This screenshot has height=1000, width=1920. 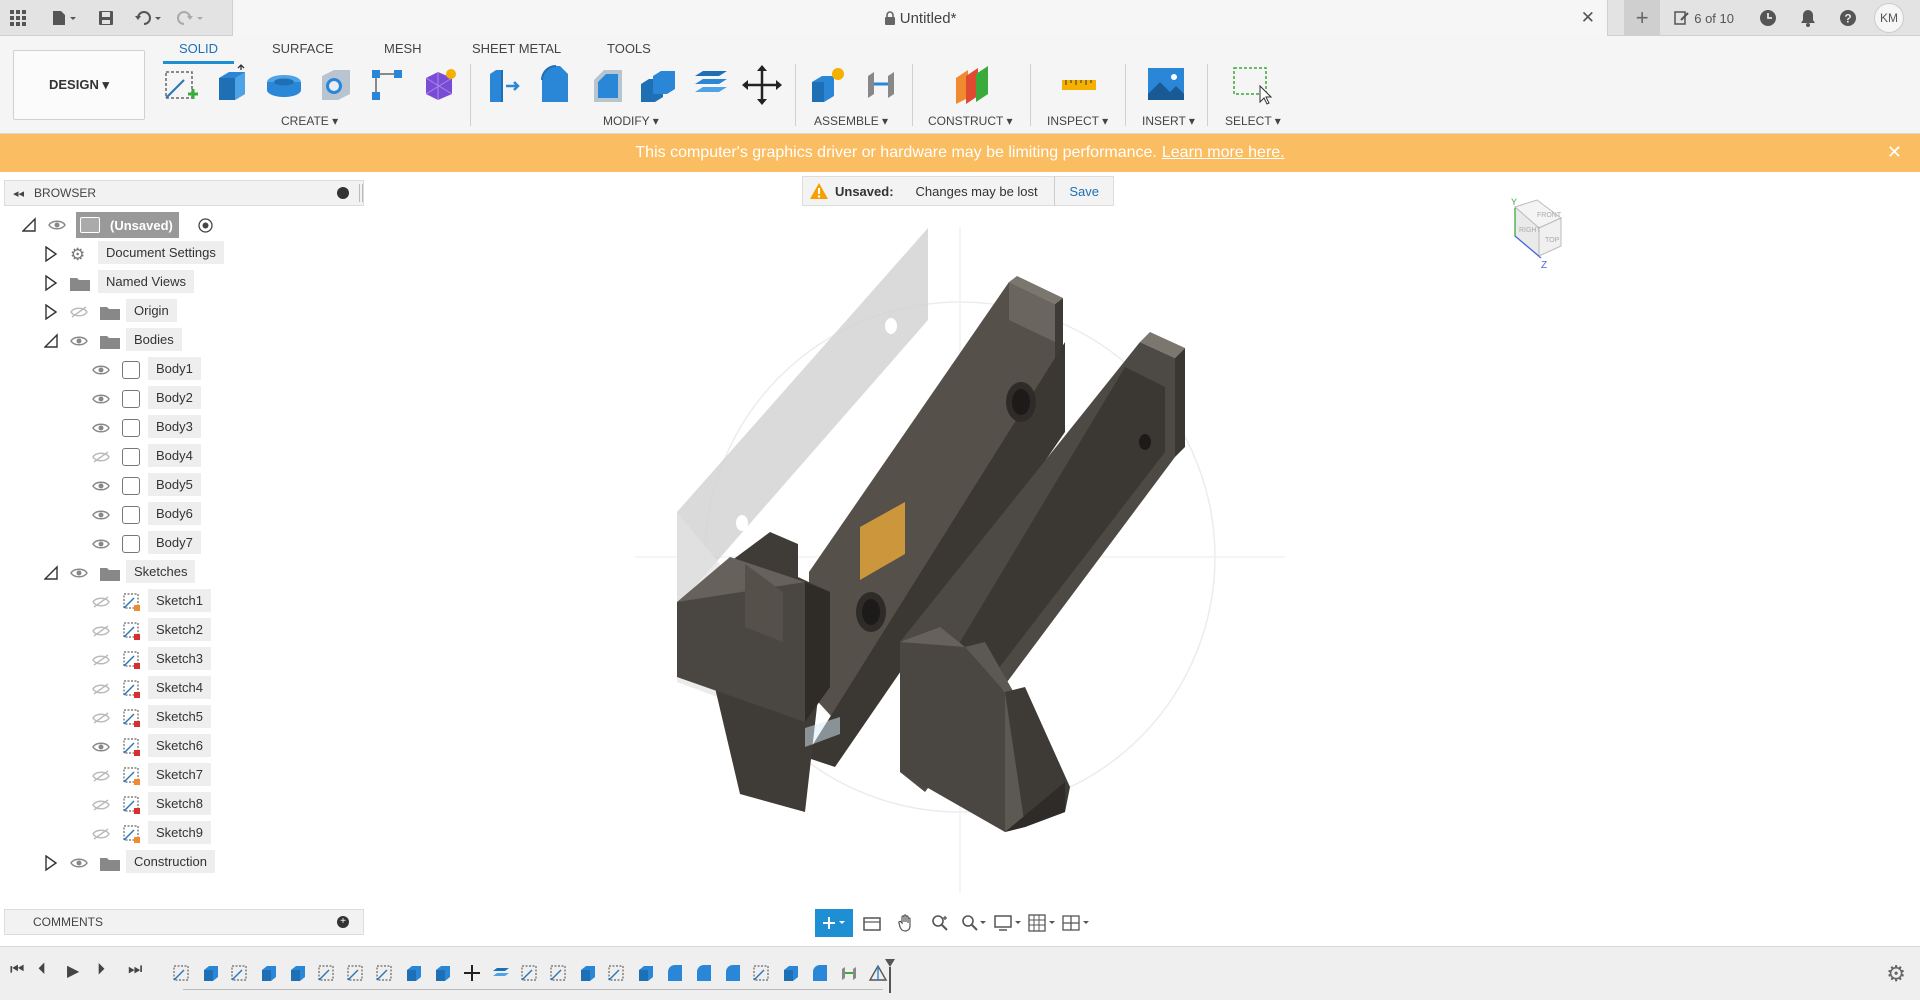 I want to click on redo-icon, so click(x=190, y=18).